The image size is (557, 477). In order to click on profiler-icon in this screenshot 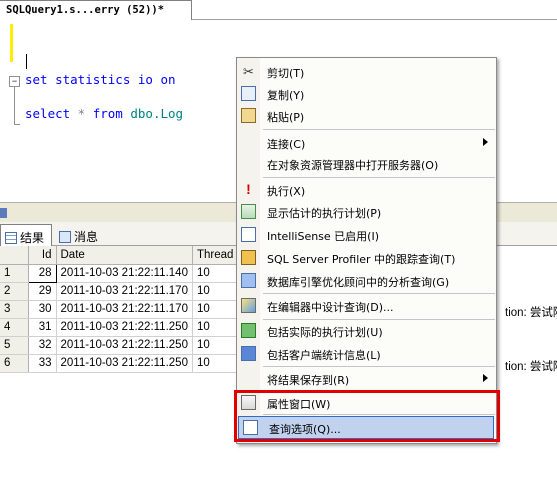, I will do `click(248, 257)`.